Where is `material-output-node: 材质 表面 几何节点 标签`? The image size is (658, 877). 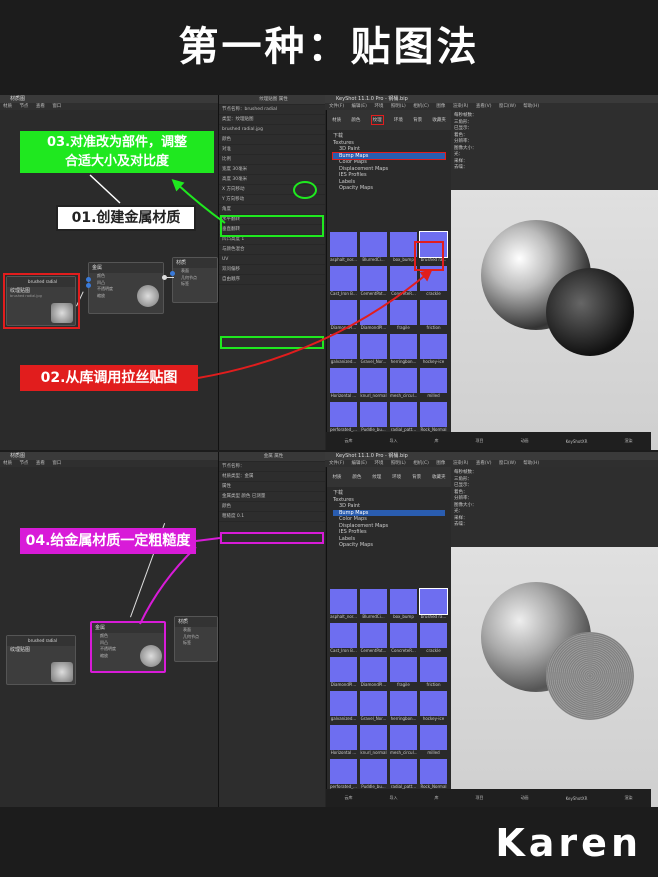
material-output-node: 材质 表面 几何节点 标签 is located at coordinates (194, 280).